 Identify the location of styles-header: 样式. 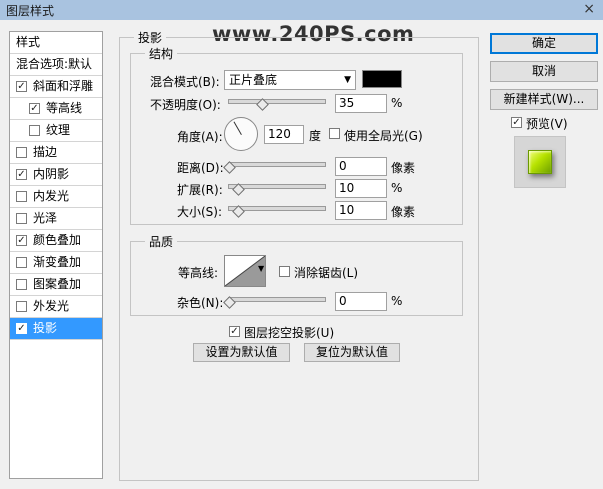
(56, 43).